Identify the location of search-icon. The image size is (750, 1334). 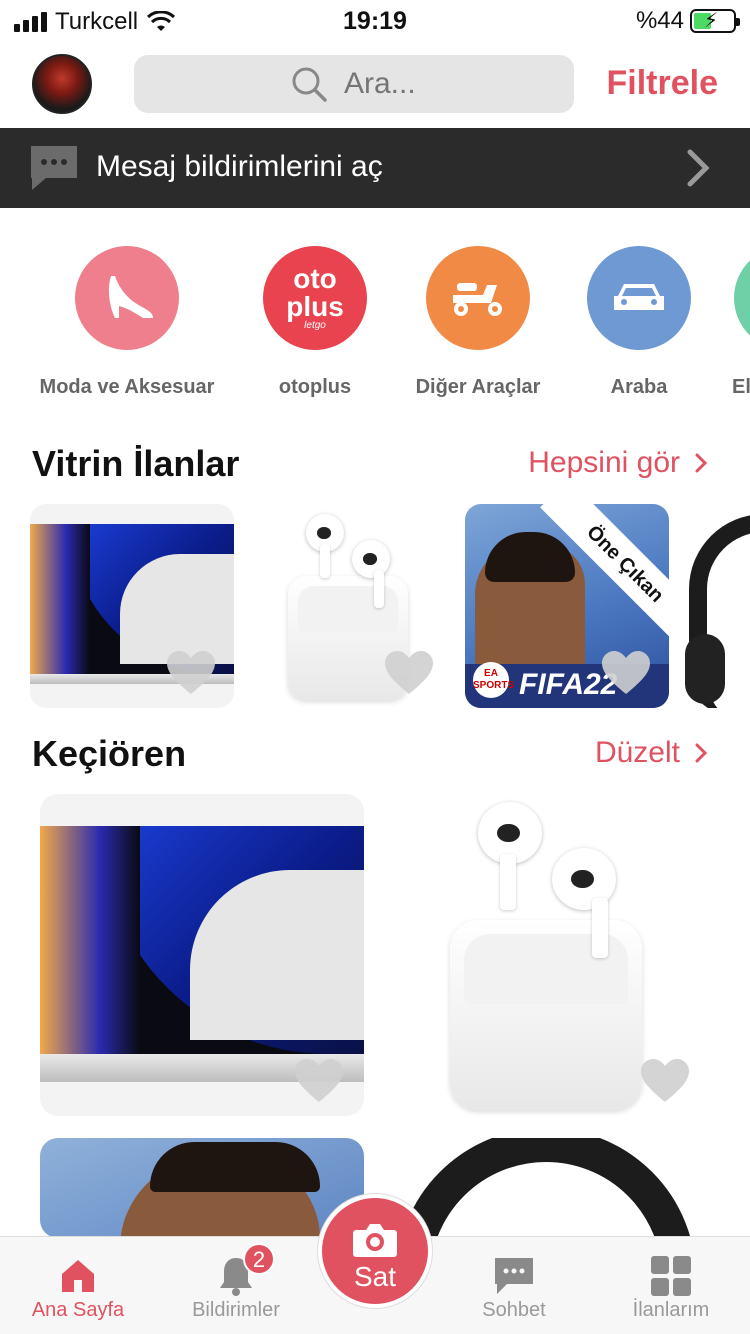
(309, 84).